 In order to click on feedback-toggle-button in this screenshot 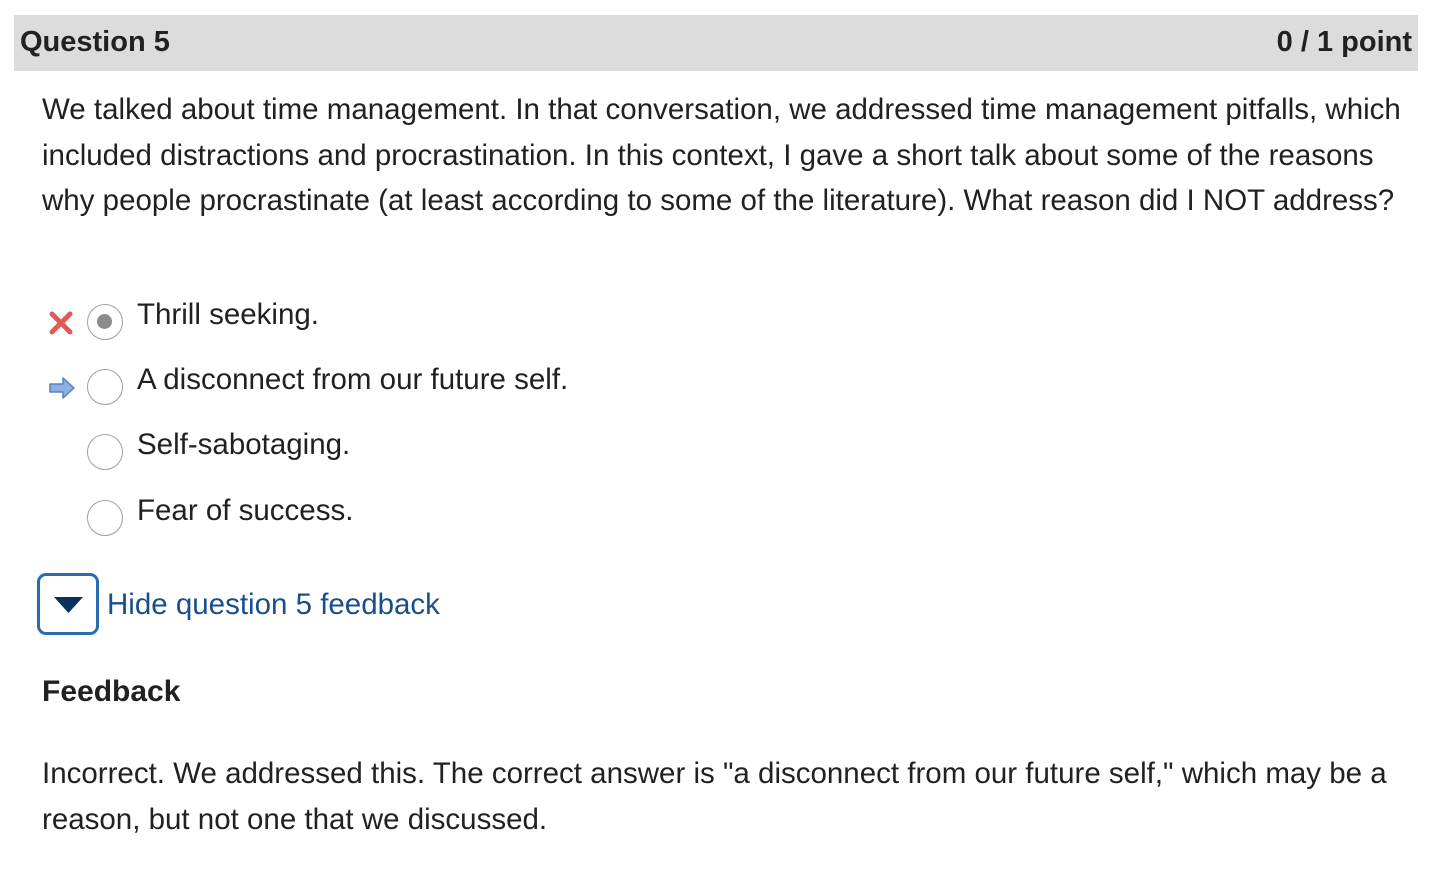, I will do `click(68, 604)`.